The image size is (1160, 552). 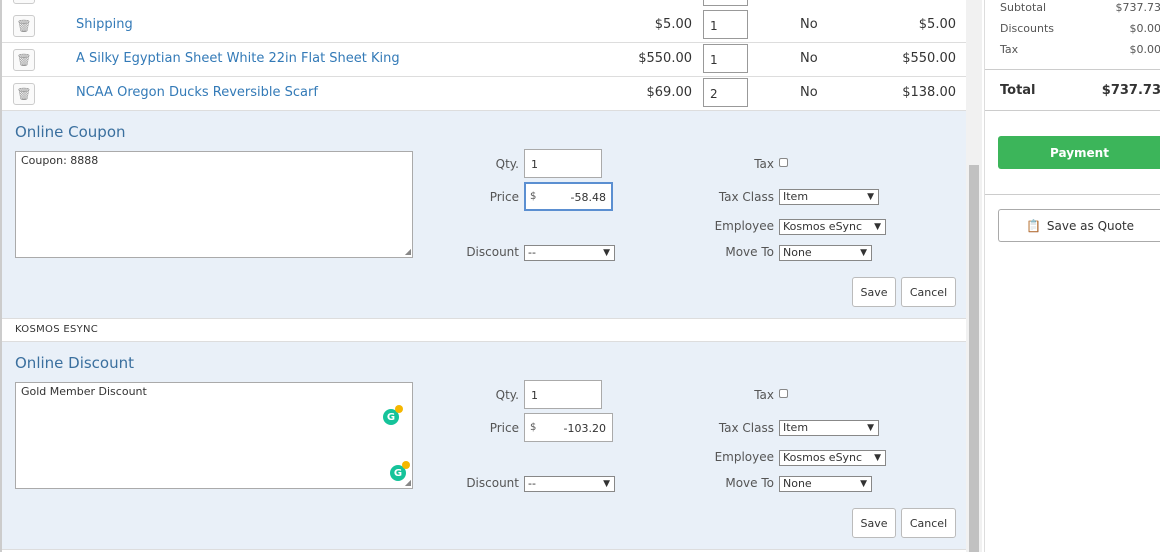 What do you see at coordinates (1137, 7) in the screenshot?
I see `subtotal-value: $737.73` at bounding box center [1137, 7].